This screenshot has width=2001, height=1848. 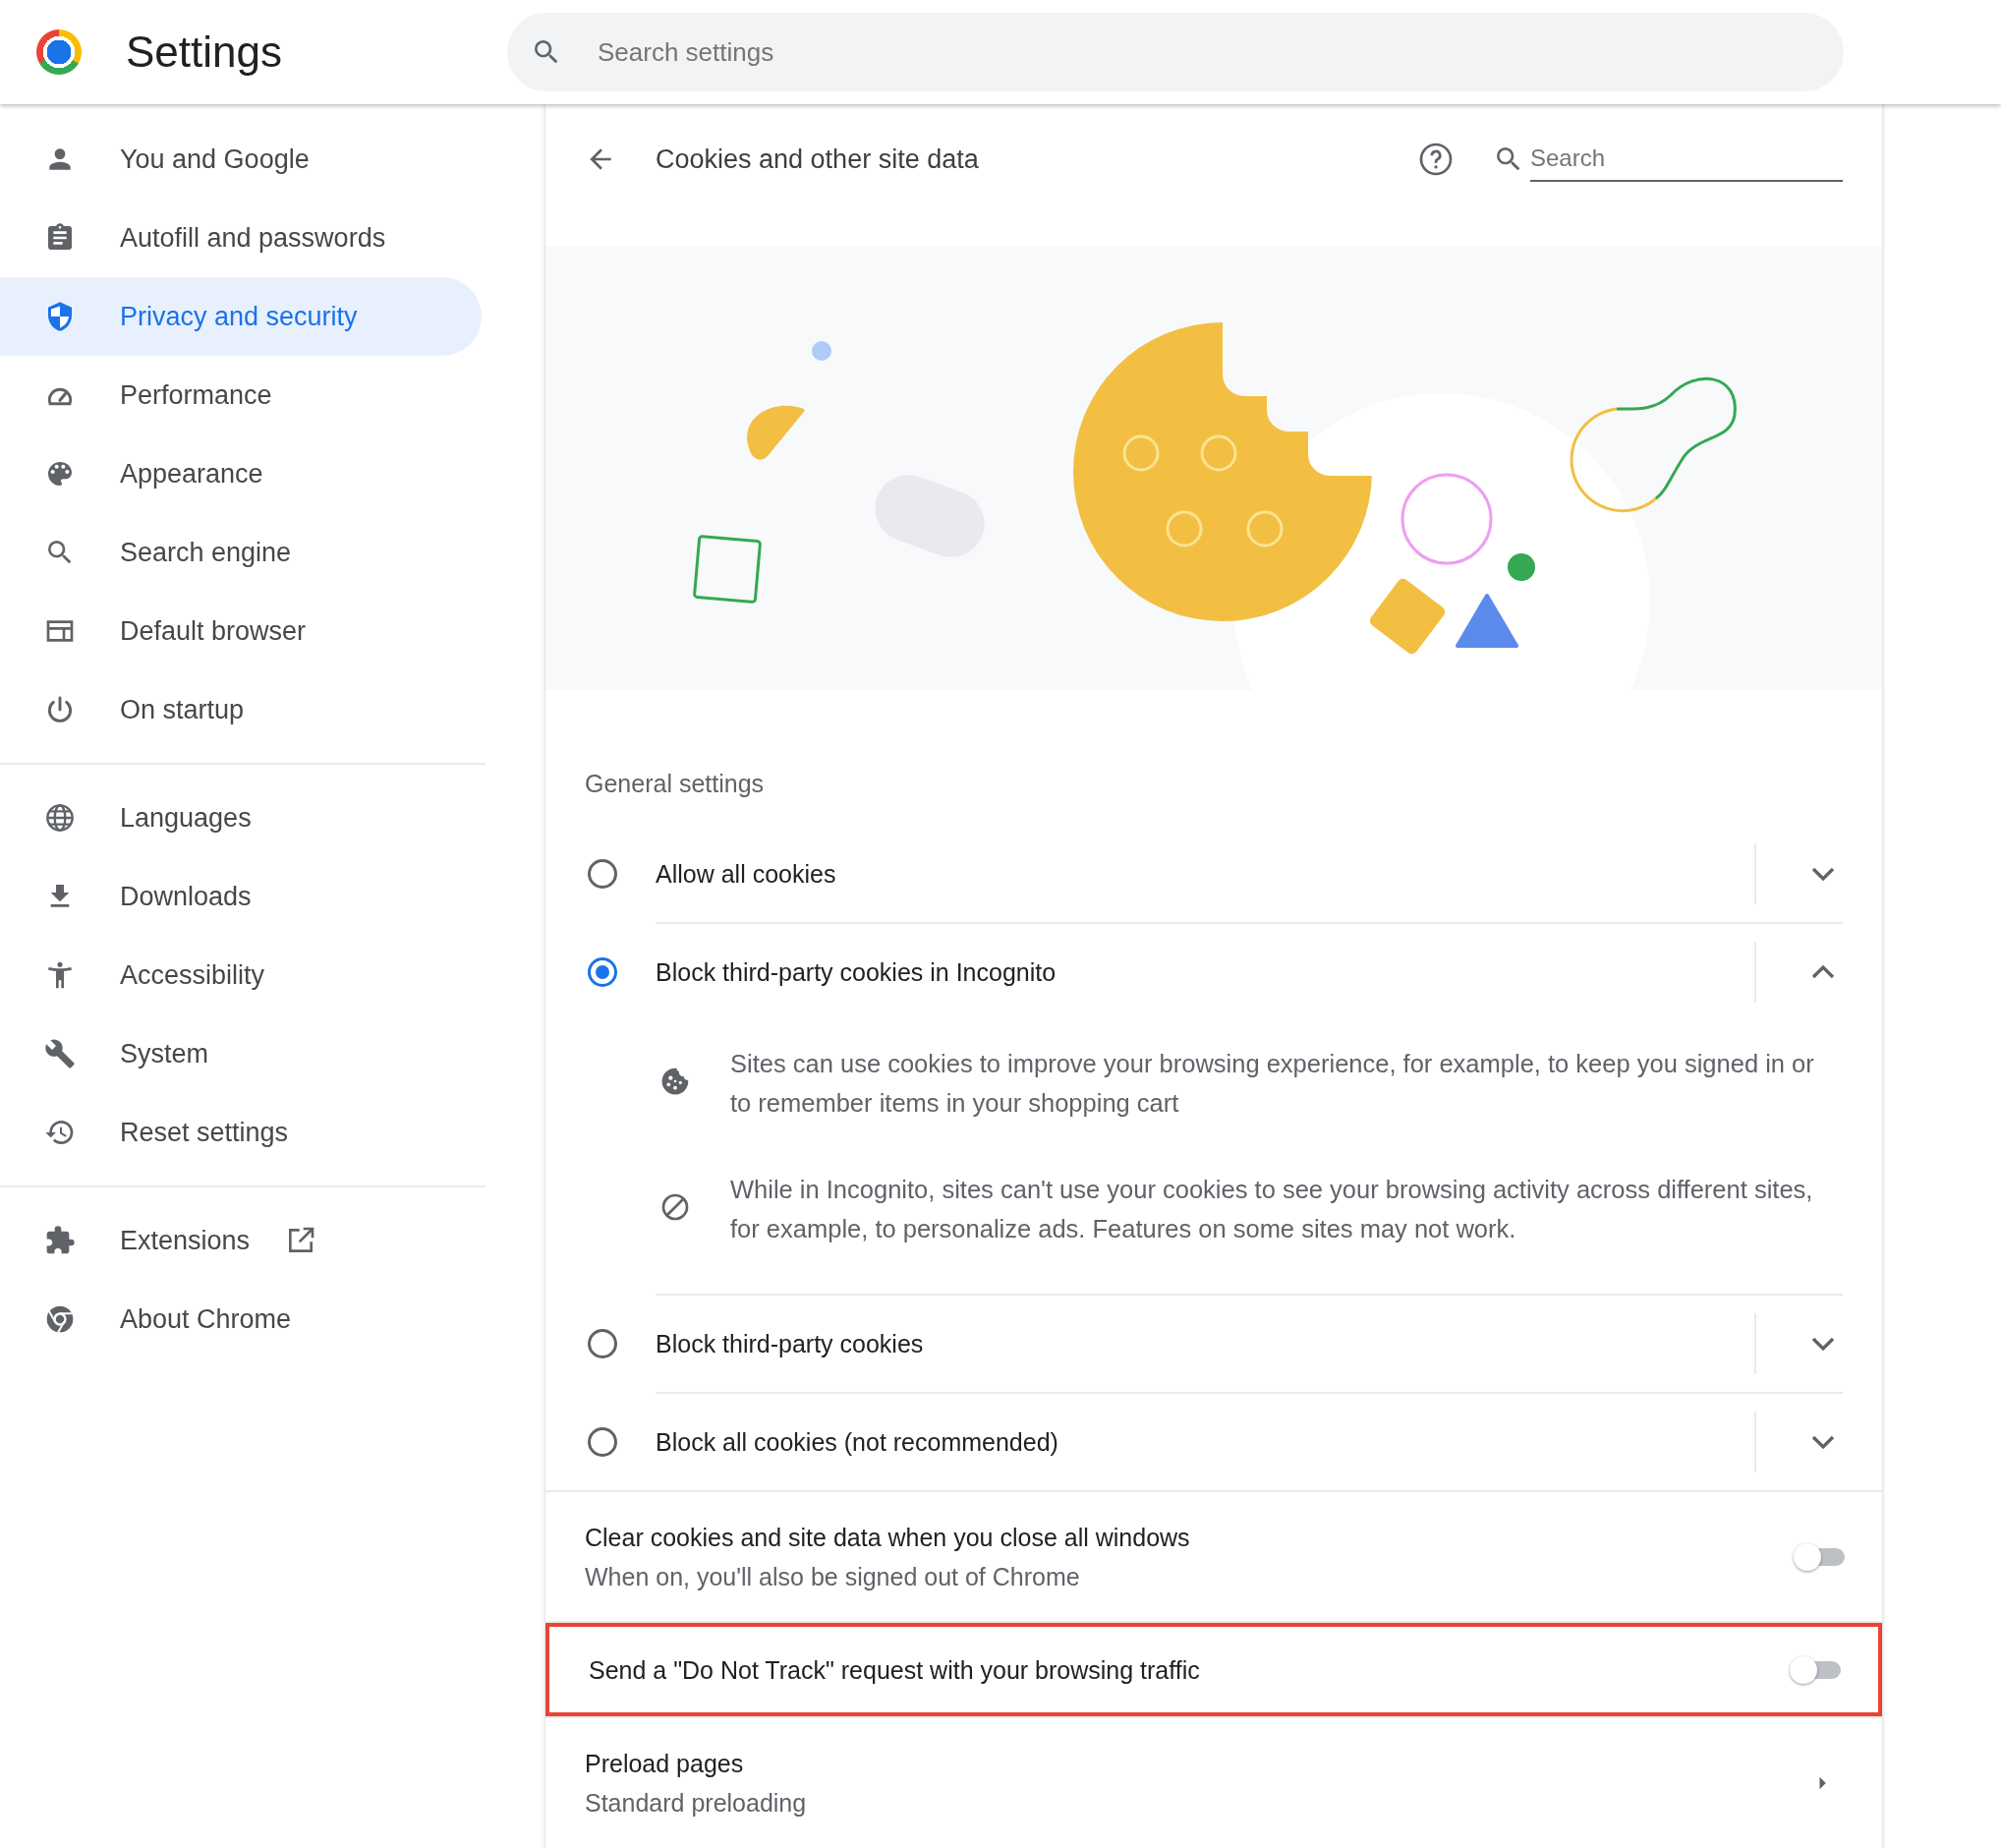 I want to click on sidebar-item: About Chrome, so click(x=241, y=1319).